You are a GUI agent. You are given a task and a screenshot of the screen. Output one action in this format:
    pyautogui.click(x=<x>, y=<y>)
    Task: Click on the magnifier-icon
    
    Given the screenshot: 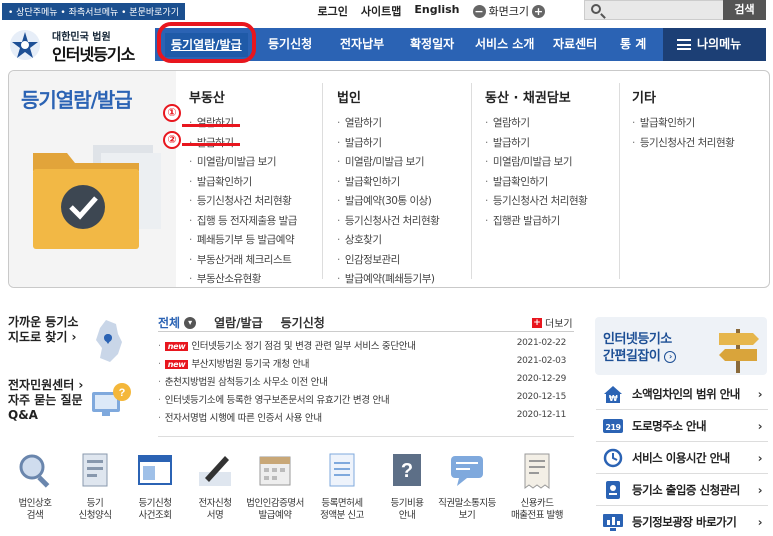 What is the action you would take?
    pyautogui.click(x=34, y=471)
    